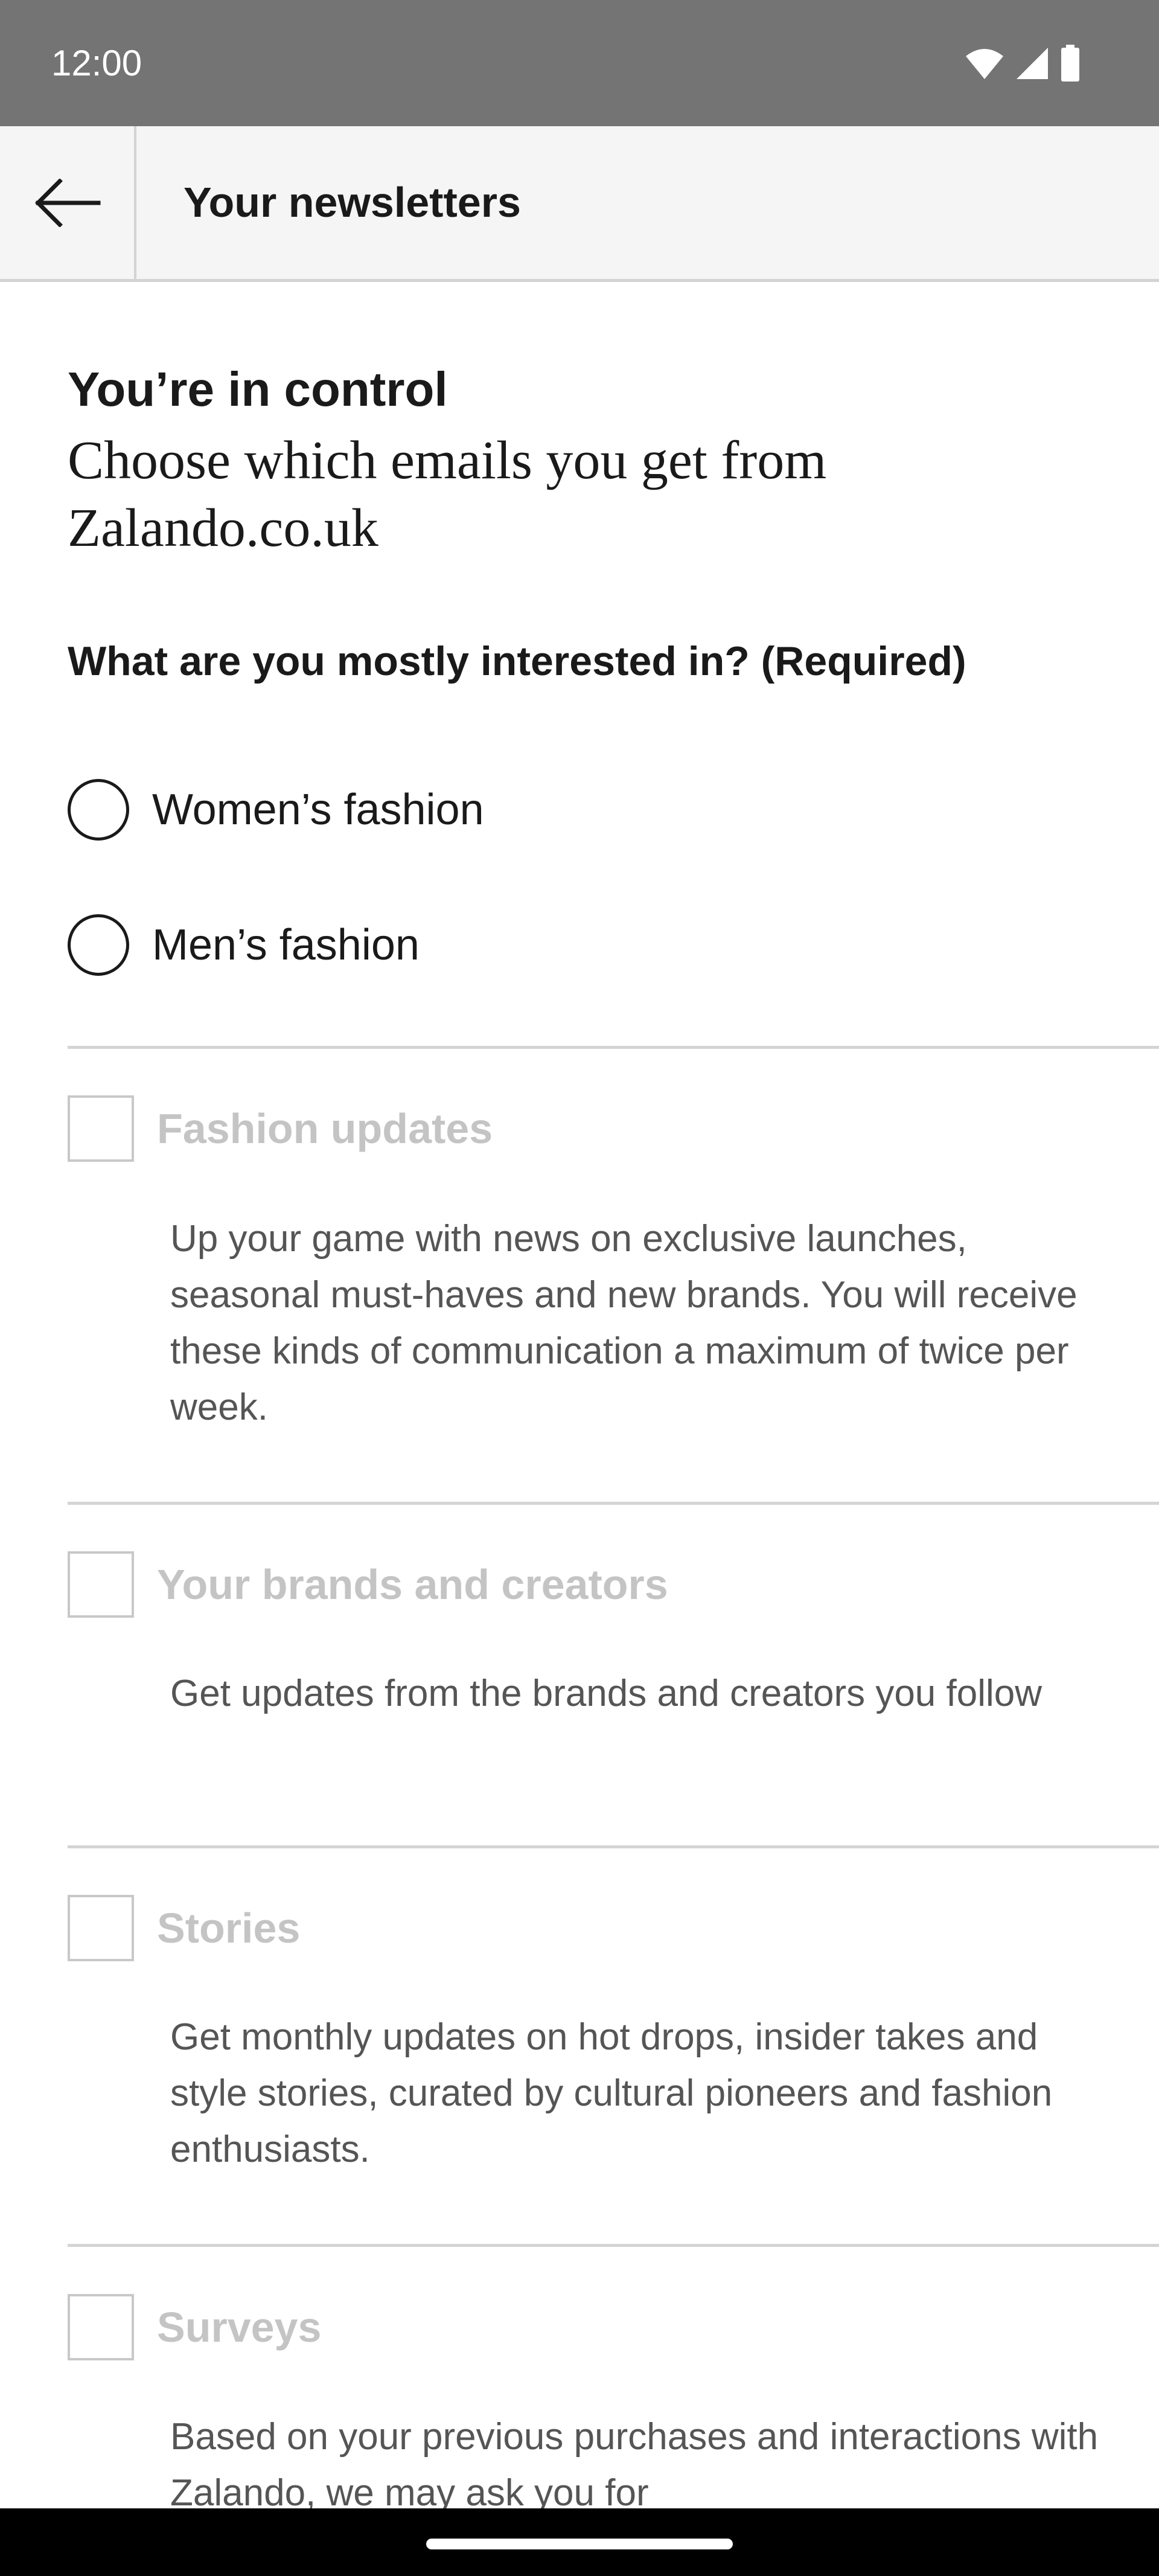 This screenshot has height=2576, width=1159. Describe the element at coordinates (318, 810) in the screenshot. I see `radio-label: Women’s fashion` at that location.